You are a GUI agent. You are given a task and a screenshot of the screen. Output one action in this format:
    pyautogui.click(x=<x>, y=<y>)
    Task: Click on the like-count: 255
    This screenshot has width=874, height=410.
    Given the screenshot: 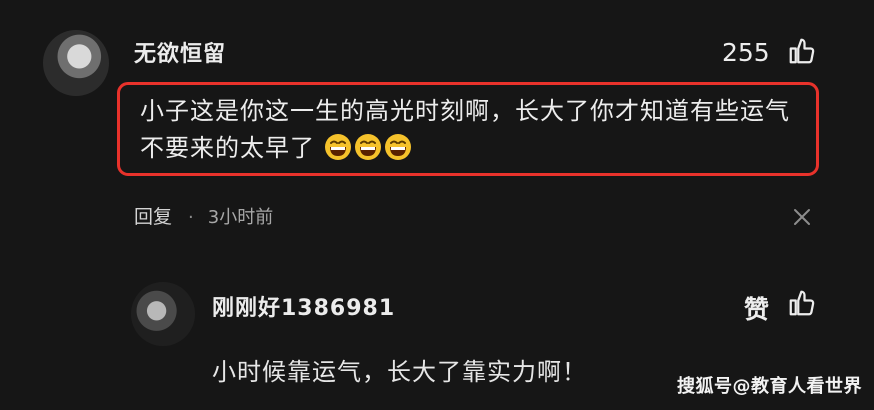 What is the action you would take?
    pyautogui.click(x=746, y=52)
    